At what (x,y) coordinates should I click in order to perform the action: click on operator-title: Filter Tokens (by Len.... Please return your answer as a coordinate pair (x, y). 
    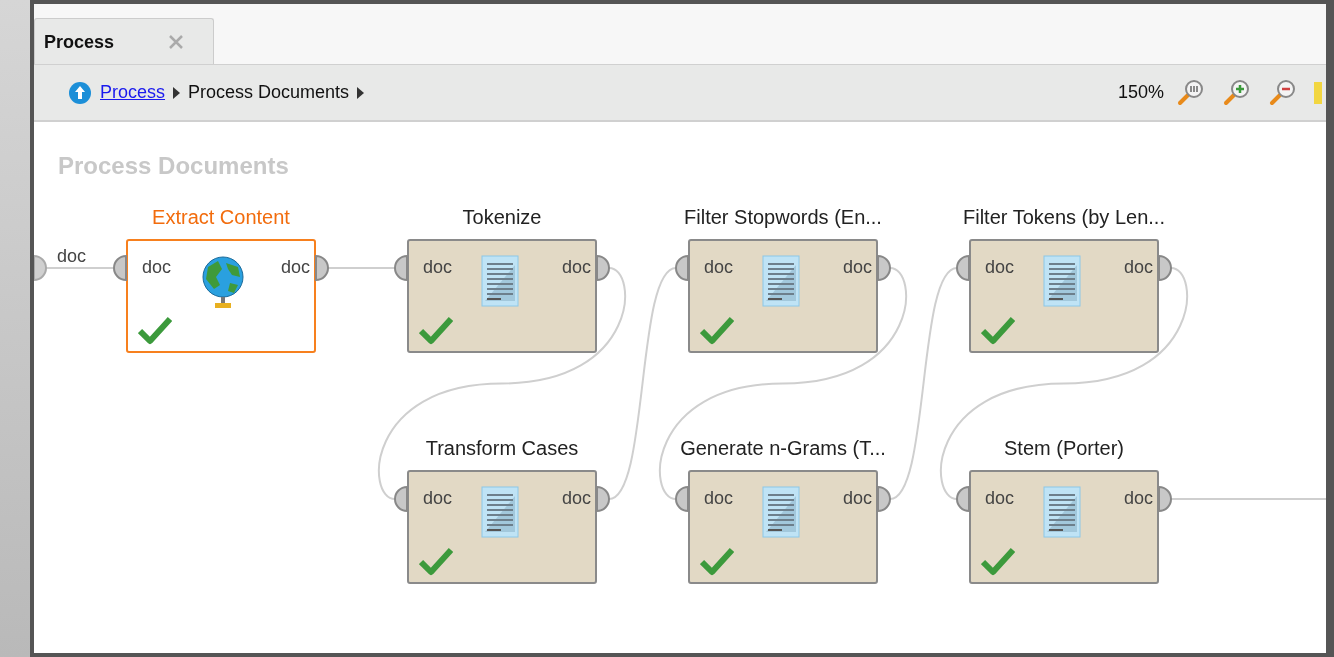
    Looking at the image, I should click on (1064, 217).